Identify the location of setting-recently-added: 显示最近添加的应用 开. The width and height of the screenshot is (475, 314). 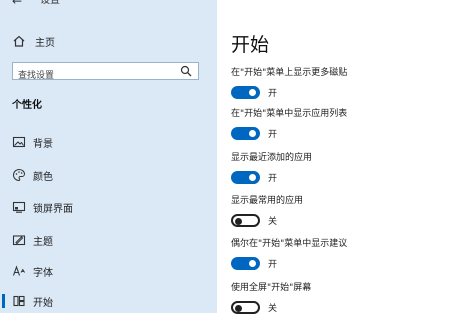
(351, 168).